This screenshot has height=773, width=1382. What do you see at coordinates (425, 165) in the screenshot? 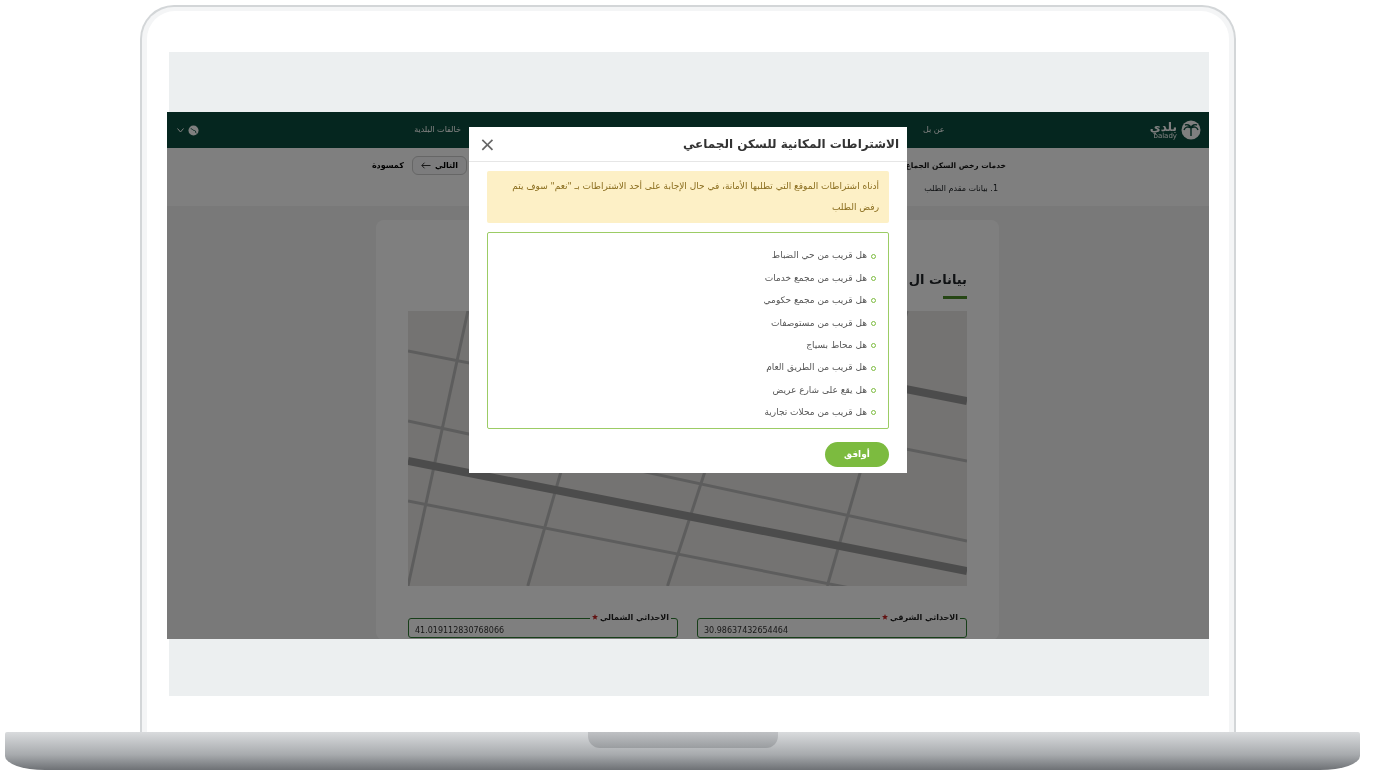
I see `arrow-left-icon` at bounding box center [425, 165].